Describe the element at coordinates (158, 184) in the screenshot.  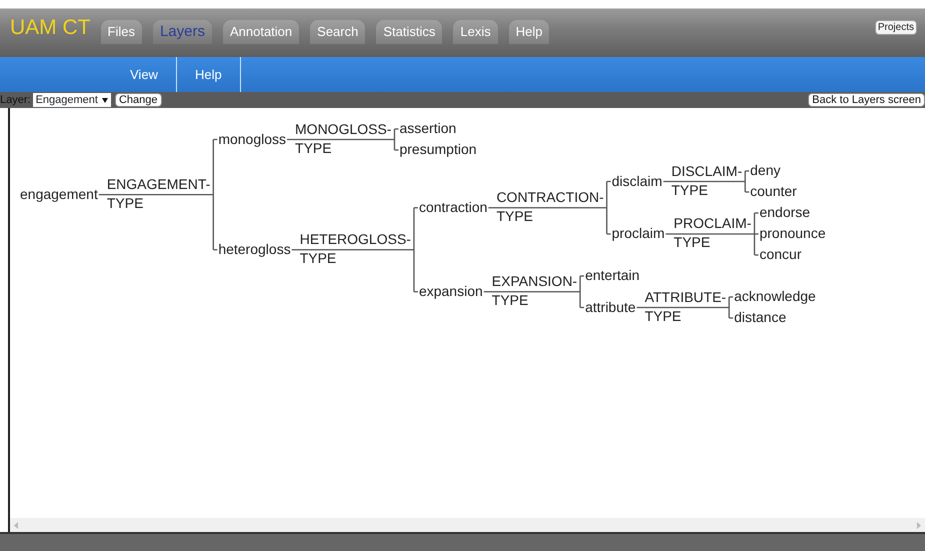
I see `system-name: ENGAGEMENT-` at that location.